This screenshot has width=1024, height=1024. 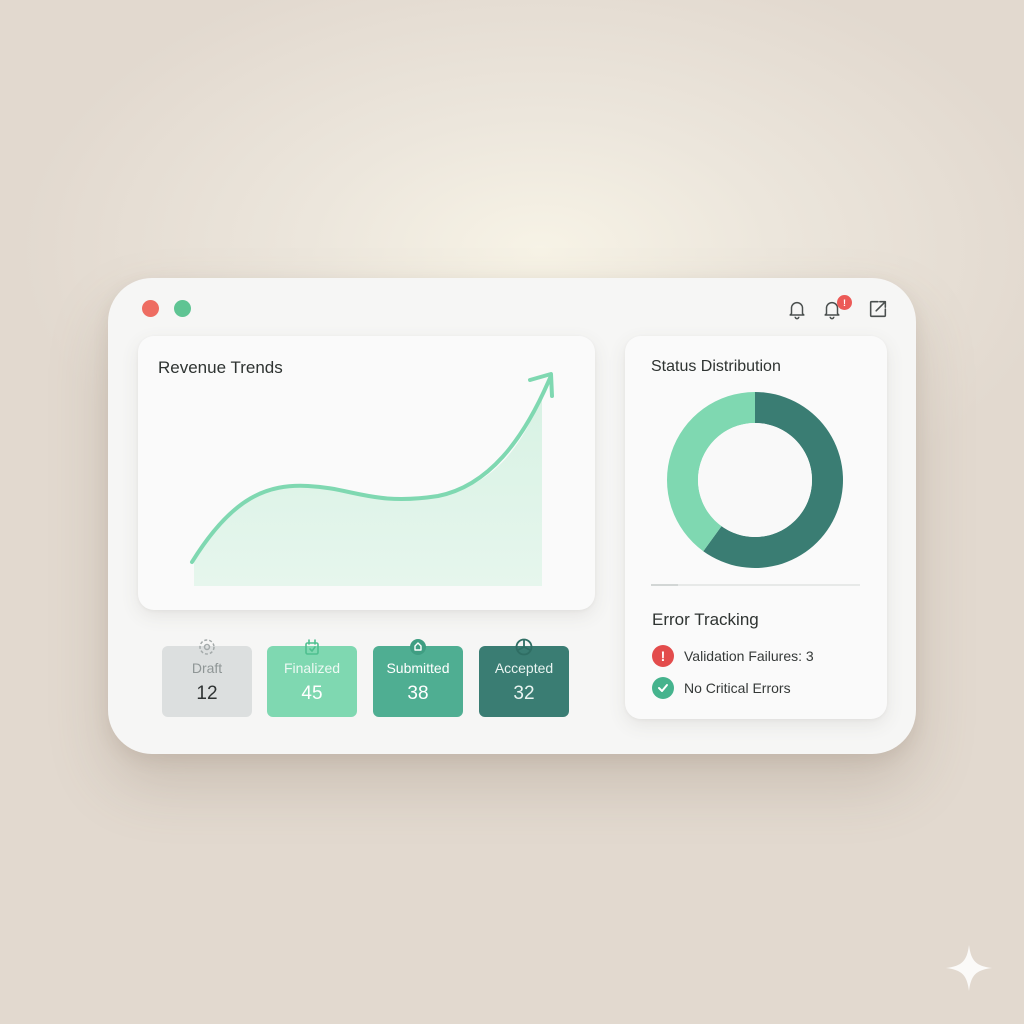 What do you see at coordinates (797, 309) in the screenshot?
I see `bell-icon` at bounding box center [797, 309].